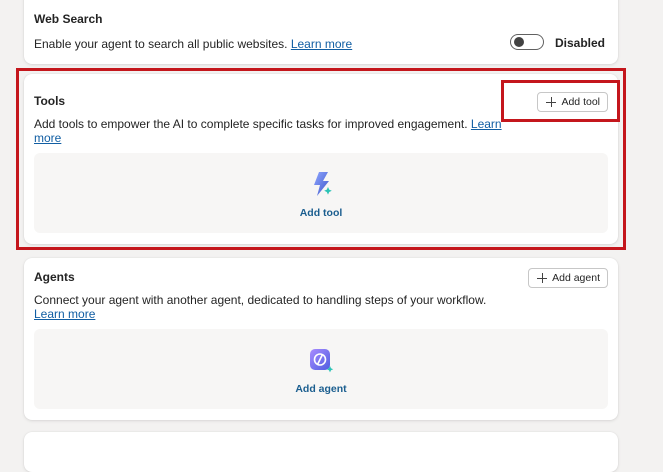 Image resolution: width=663 pixels, height=472 pixels. I want to click on agents-learn-more-link: Learn more, so click(64, 314).